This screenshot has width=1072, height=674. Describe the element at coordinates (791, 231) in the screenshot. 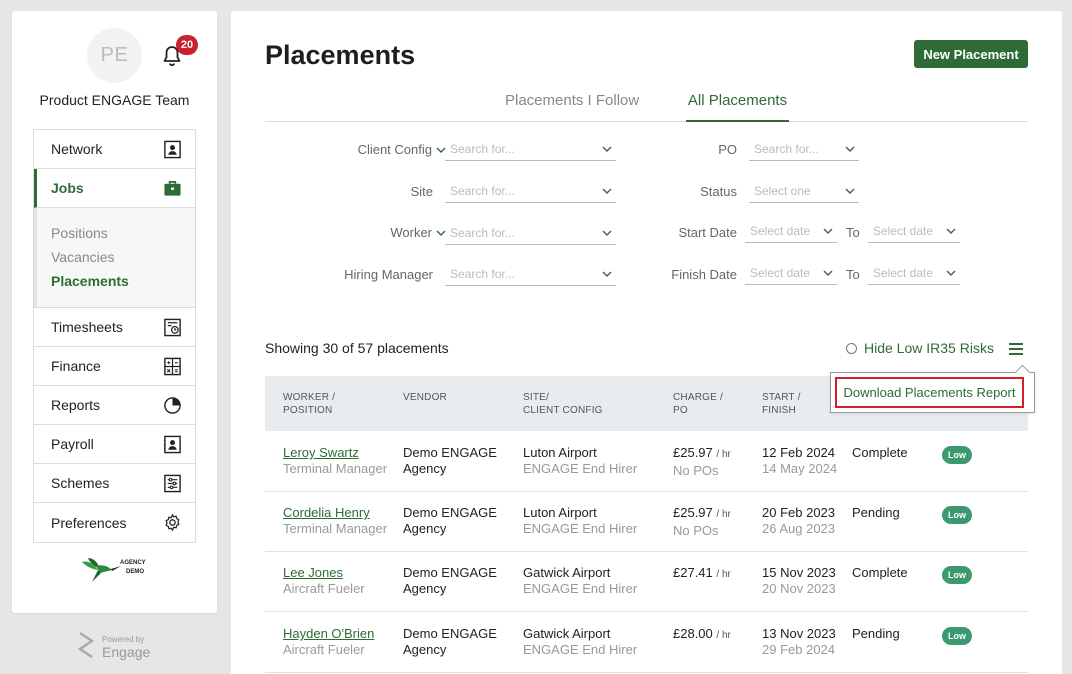

I see `start-date-from: Select date` at that location.